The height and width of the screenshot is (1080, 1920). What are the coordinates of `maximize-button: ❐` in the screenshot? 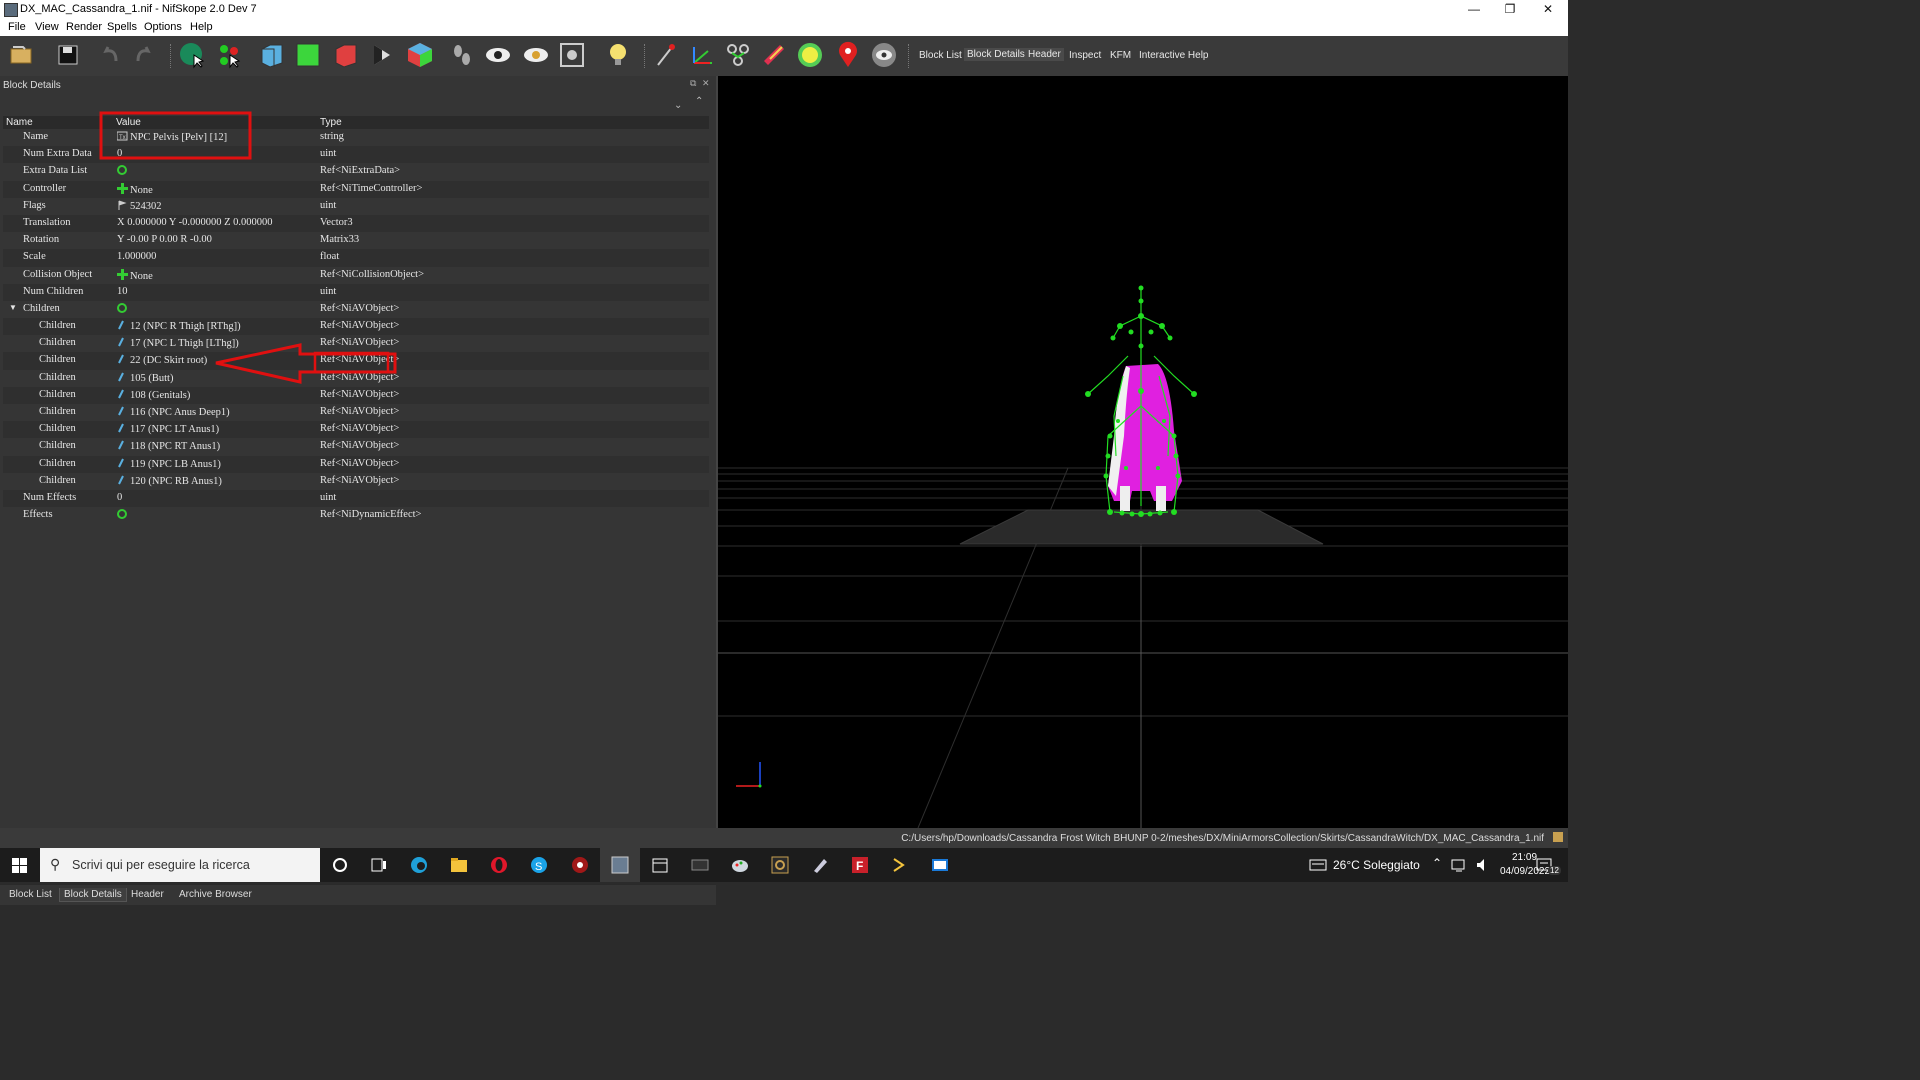 It's located at (1510, 9).